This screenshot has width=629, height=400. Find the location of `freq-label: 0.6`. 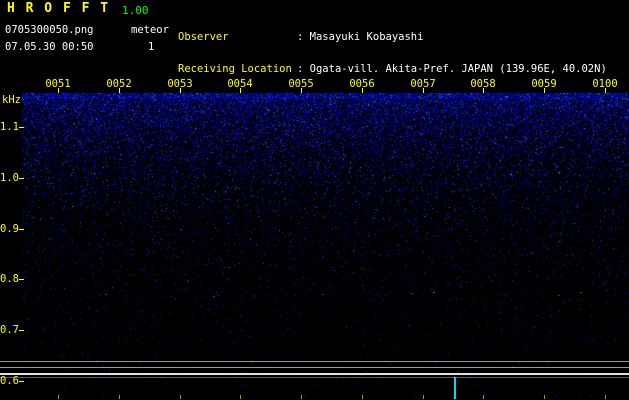

freq-label: 0.6 is located at coordinates (9, 381).